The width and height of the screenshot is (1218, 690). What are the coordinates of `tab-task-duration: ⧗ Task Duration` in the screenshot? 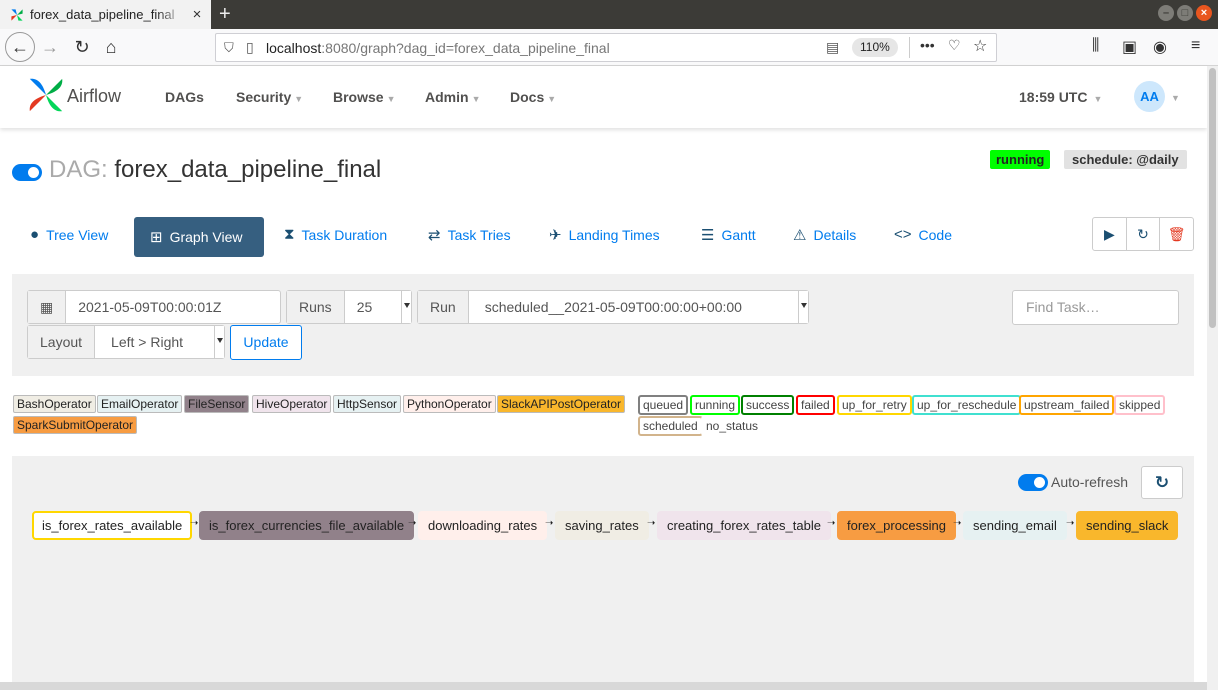 It's located at (335, 234).